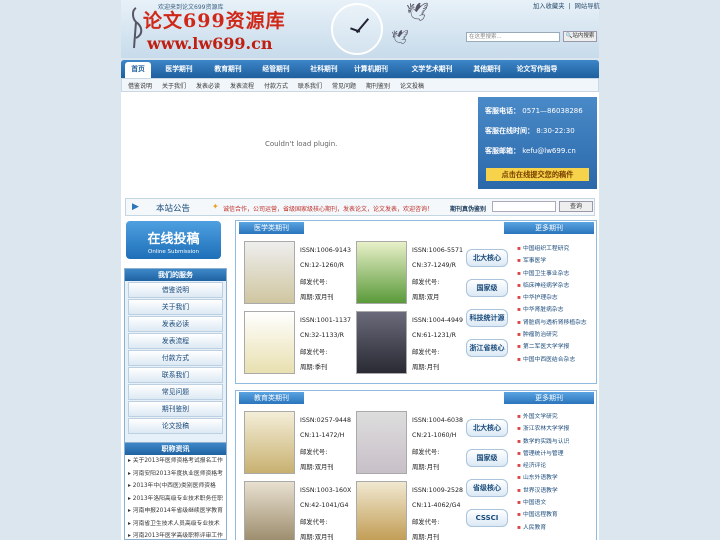 The height and width of the screenshot is (540, 720). I want to click on logo-title: 论文699资源库, so click(214, 19).